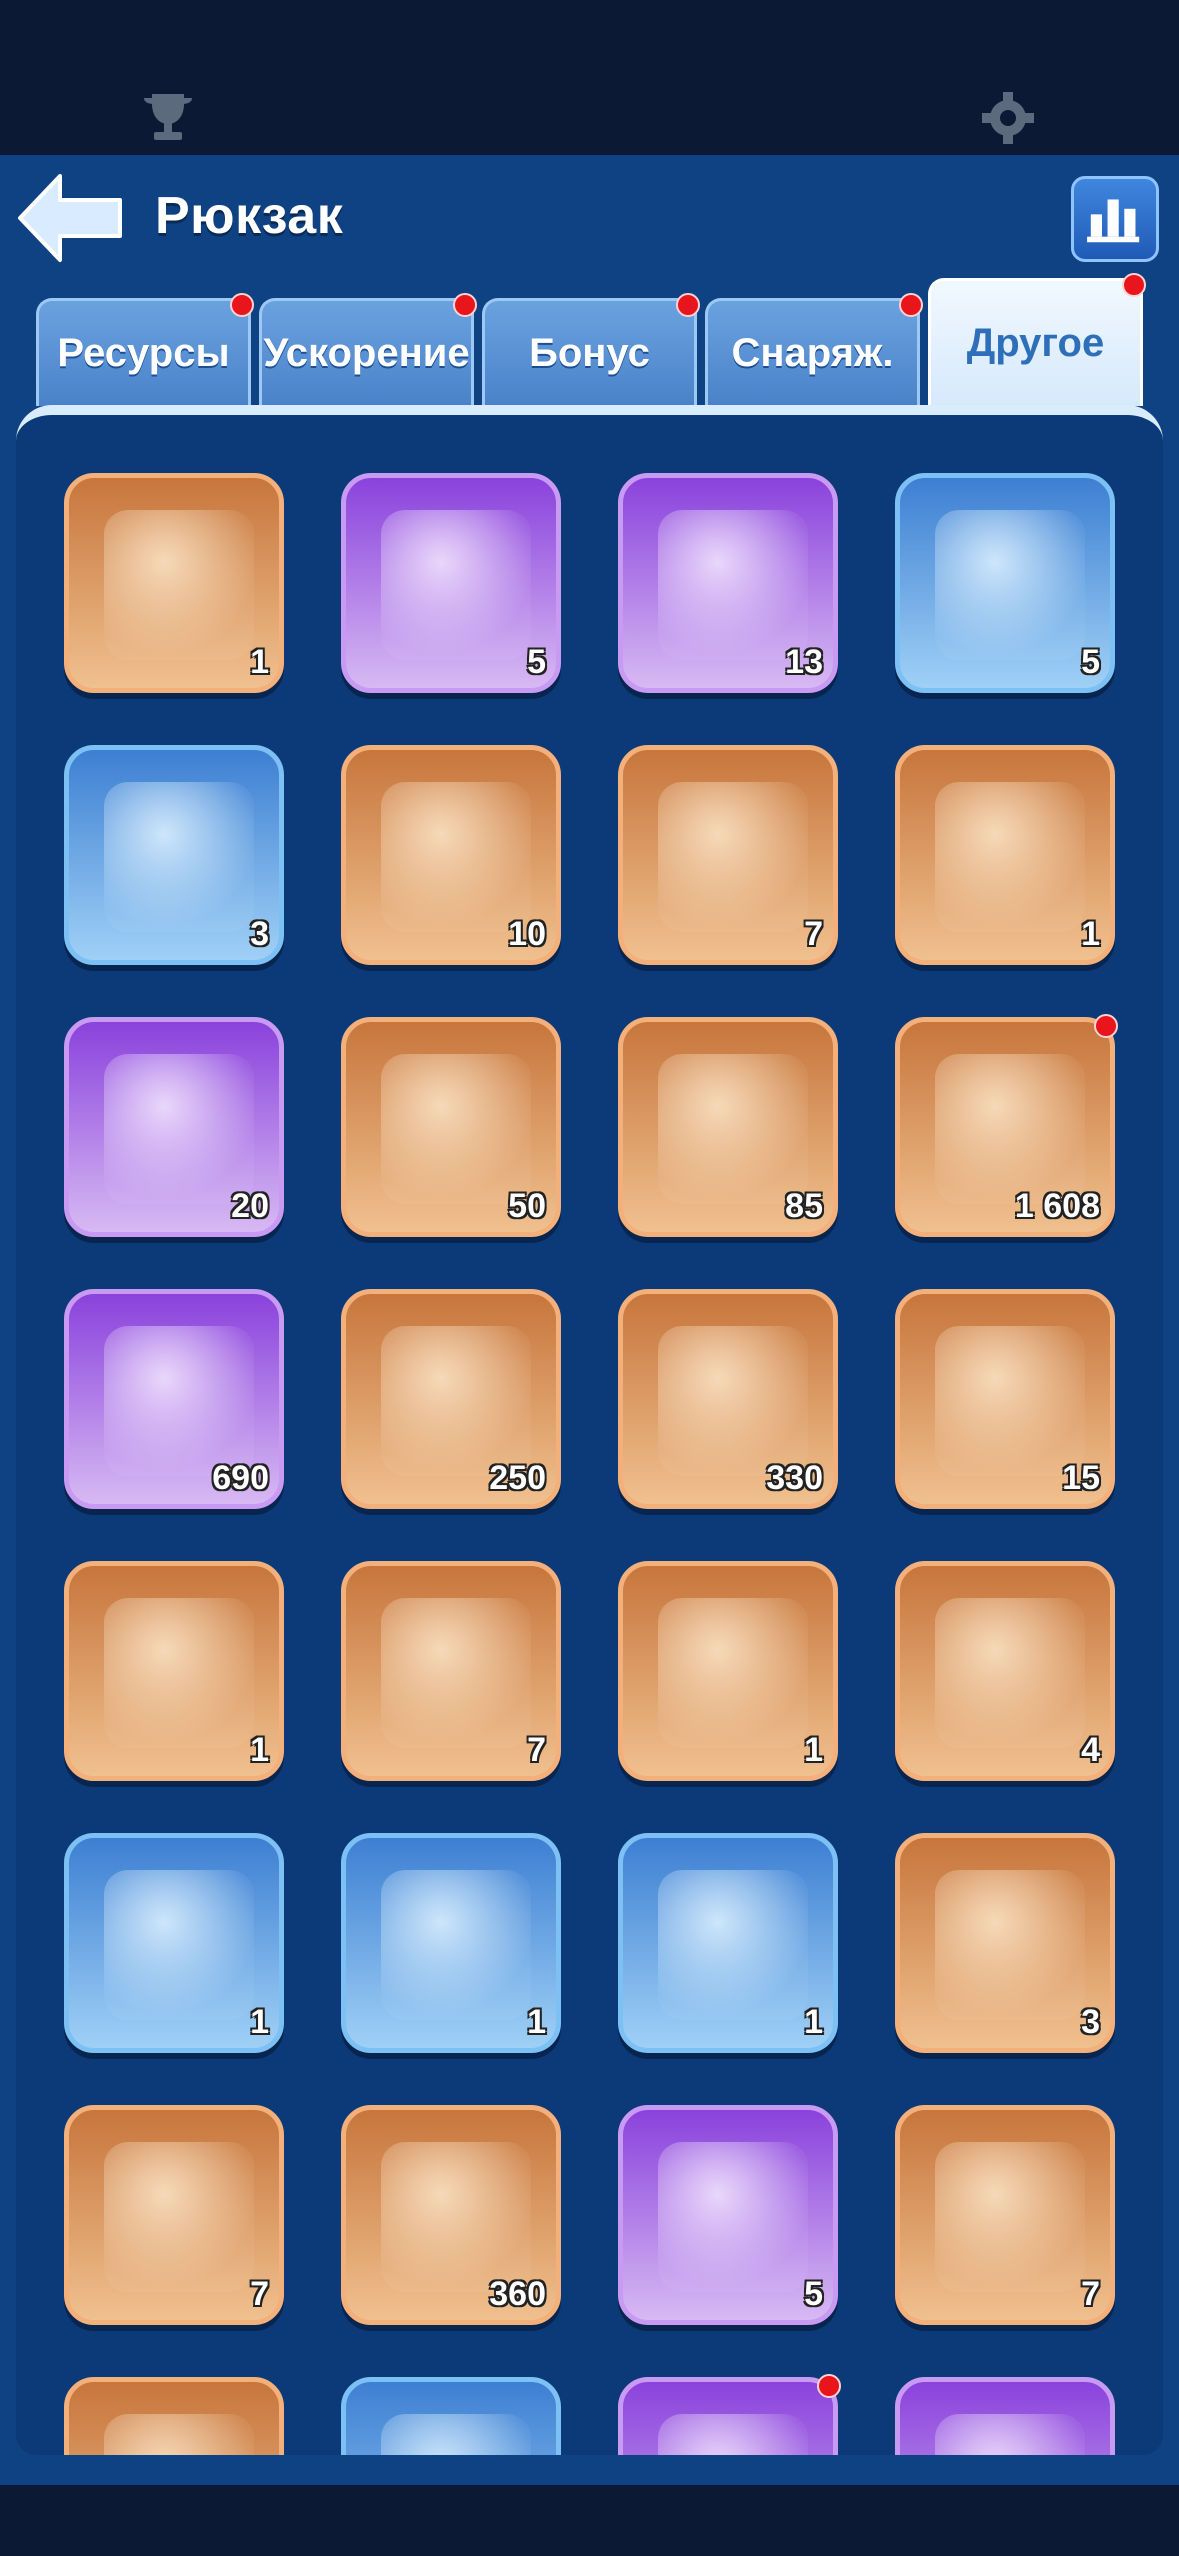  What do you see at coordinates (804, 662) in the screenshot?
I see `item-quantity: 13` at bounding box center [804, 662].